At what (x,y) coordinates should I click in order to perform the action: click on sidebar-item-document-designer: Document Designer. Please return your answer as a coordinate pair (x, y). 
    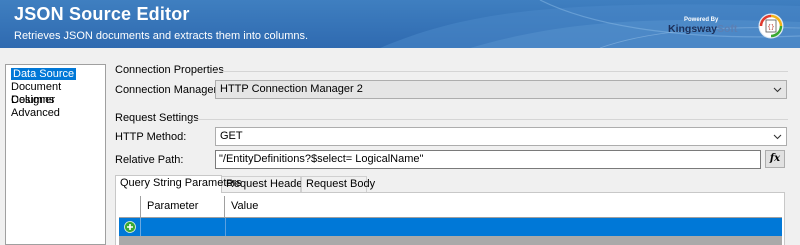
    Looking at the image, I should click on (56, 93).